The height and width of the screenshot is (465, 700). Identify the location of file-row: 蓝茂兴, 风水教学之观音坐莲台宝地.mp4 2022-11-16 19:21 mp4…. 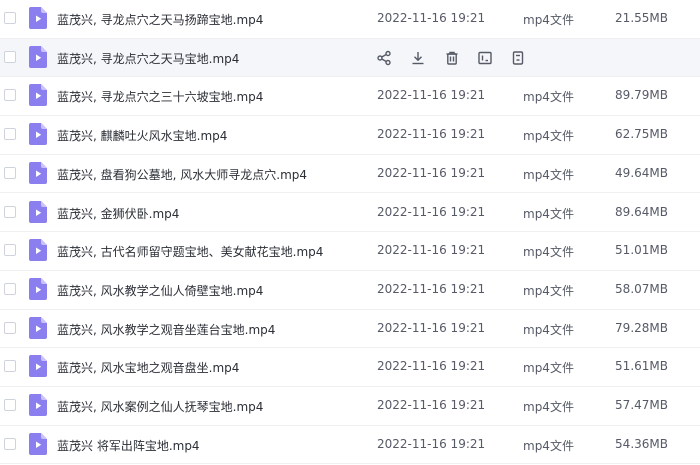
(350, 329).